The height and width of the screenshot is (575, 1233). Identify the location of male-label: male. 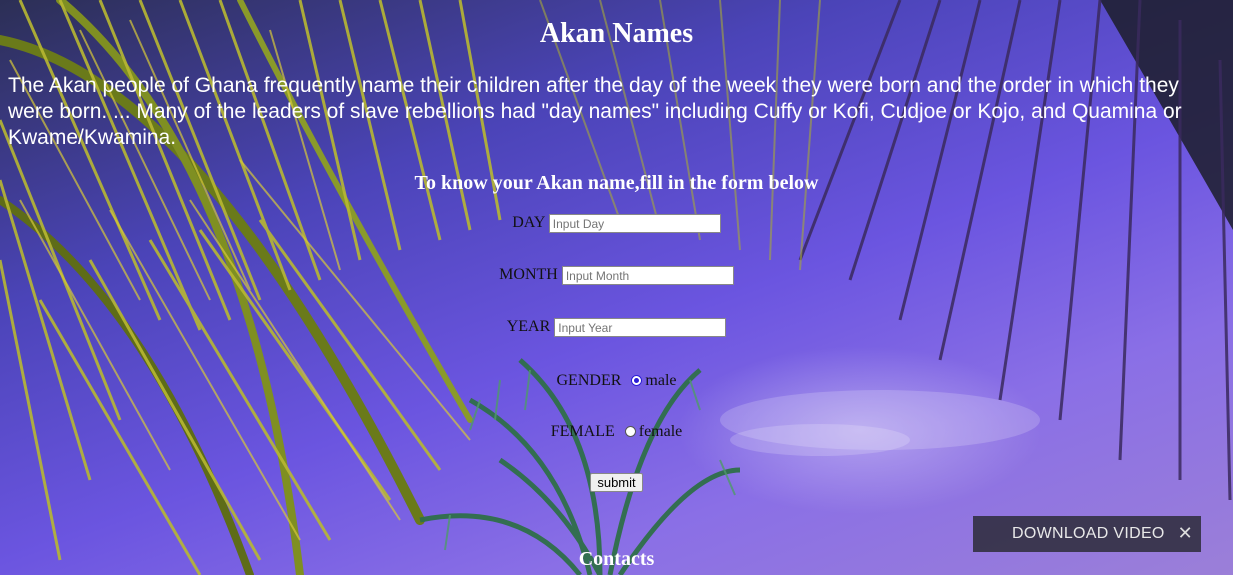
(661, 380).